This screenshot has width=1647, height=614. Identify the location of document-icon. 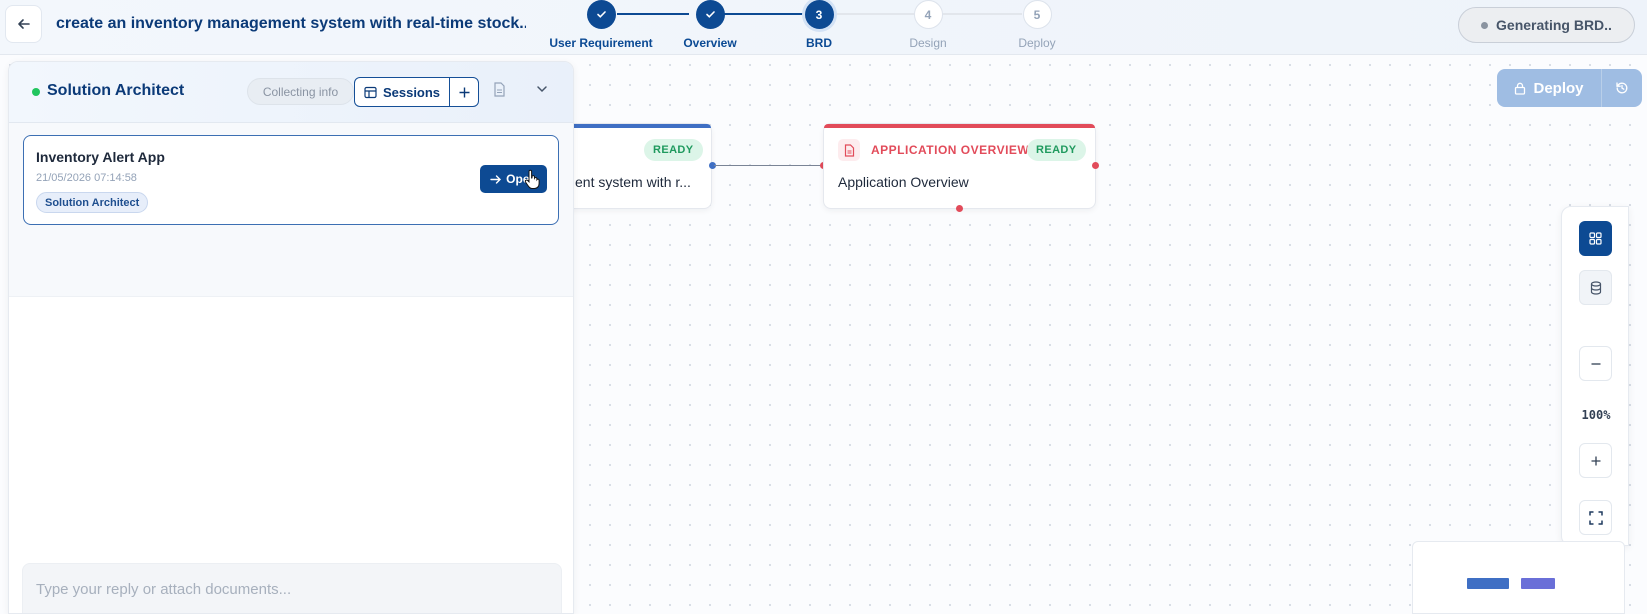
(849, 150).